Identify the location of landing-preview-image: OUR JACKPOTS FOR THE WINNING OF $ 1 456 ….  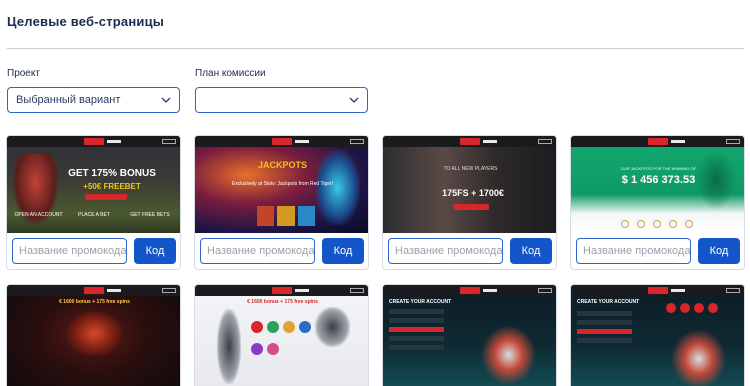
(657, 184).